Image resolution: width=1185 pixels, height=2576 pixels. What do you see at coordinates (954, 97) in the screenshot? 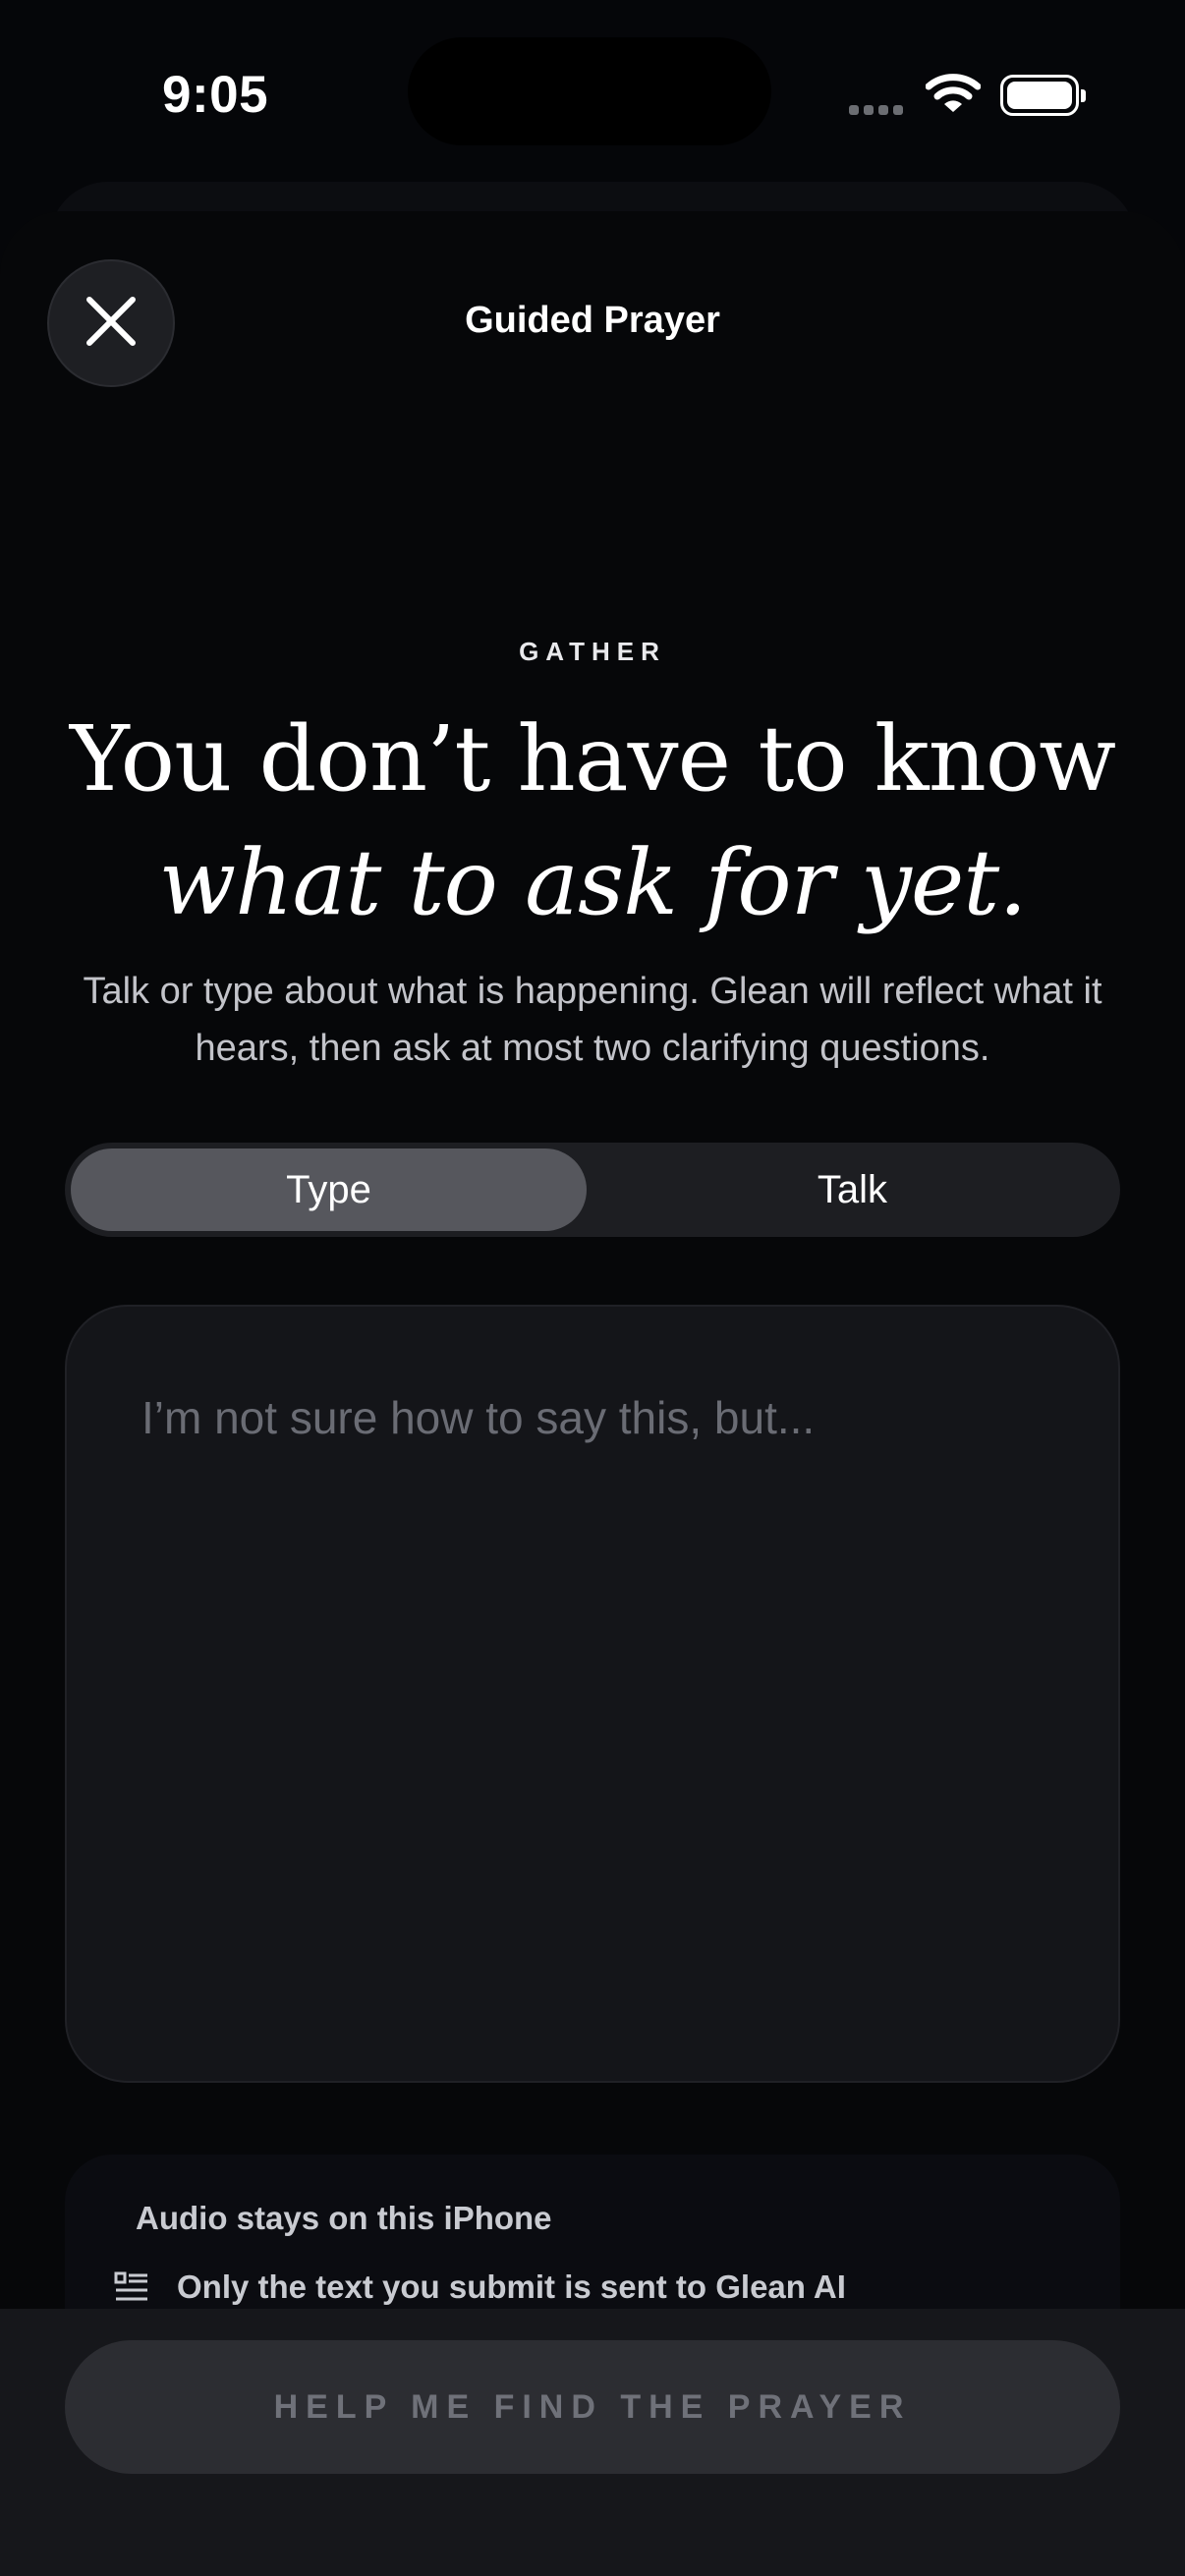
I see `wifi-icon` at bounding box center [954, 97].